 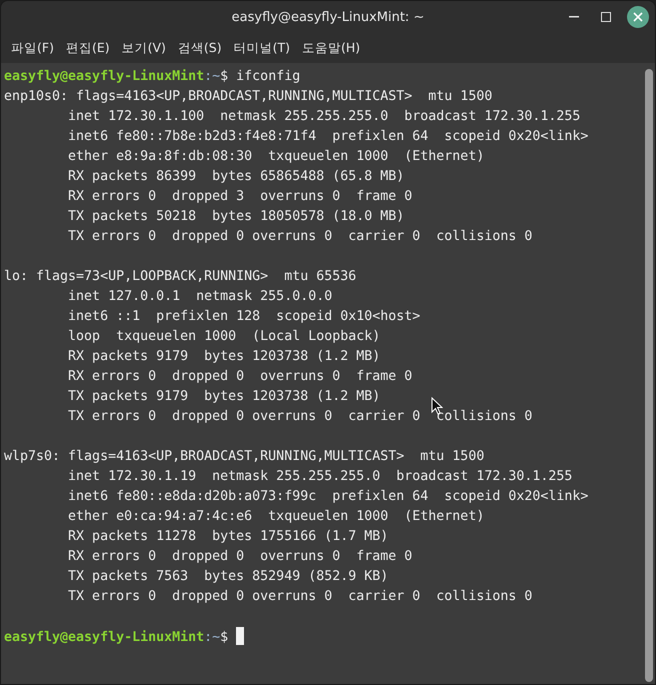 What do you see at coordinates (32, 48) in the screenshot?
I see `menu-item: 파일(F)` at bounding box center [32, 48].